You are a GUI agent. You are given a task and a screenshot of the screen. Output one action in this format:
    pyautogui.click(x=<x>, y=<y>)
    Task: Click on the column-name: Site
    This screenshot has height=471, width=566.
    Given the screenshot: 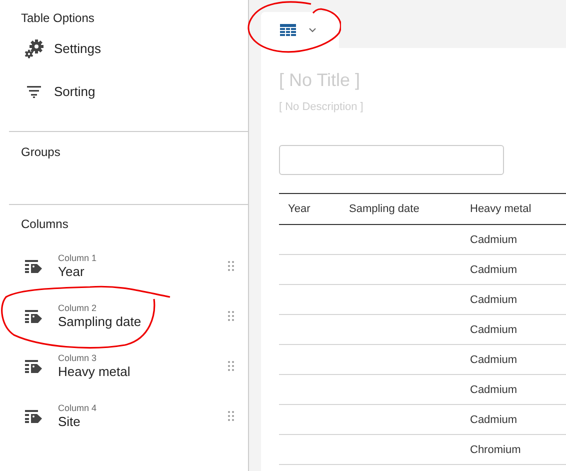 What is the action you would take?
    pyautogui.click(x=70, y=421)
    